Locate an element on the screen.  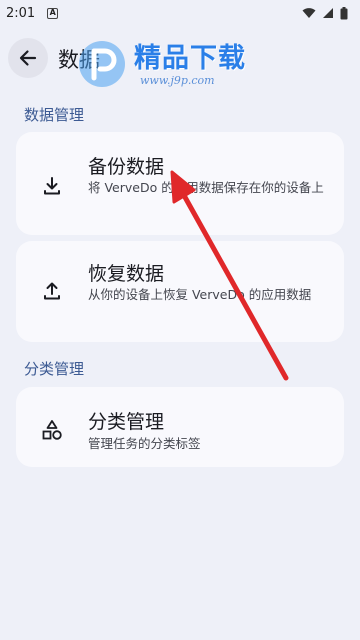
watermark-url: www.j9p.com is located at coordinates (177, 80).